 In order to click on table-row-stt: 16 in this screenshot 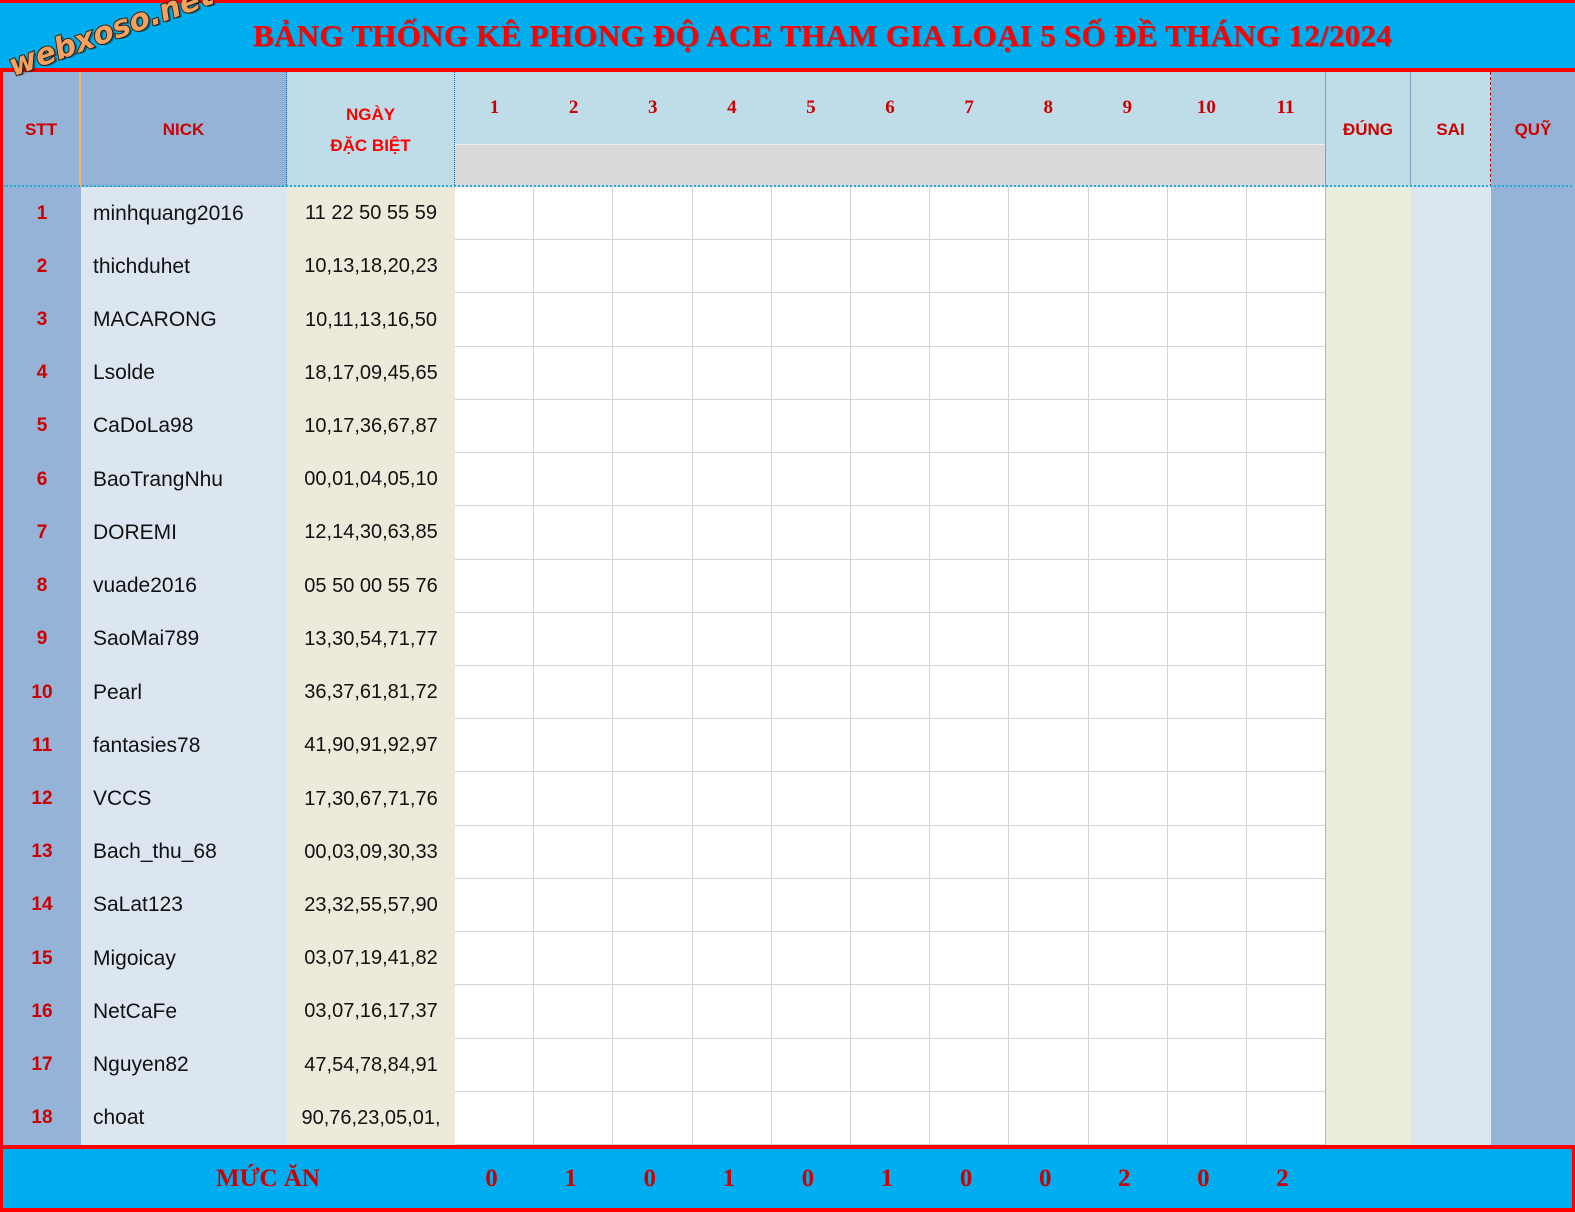, I will do `click(42, 1011)`.